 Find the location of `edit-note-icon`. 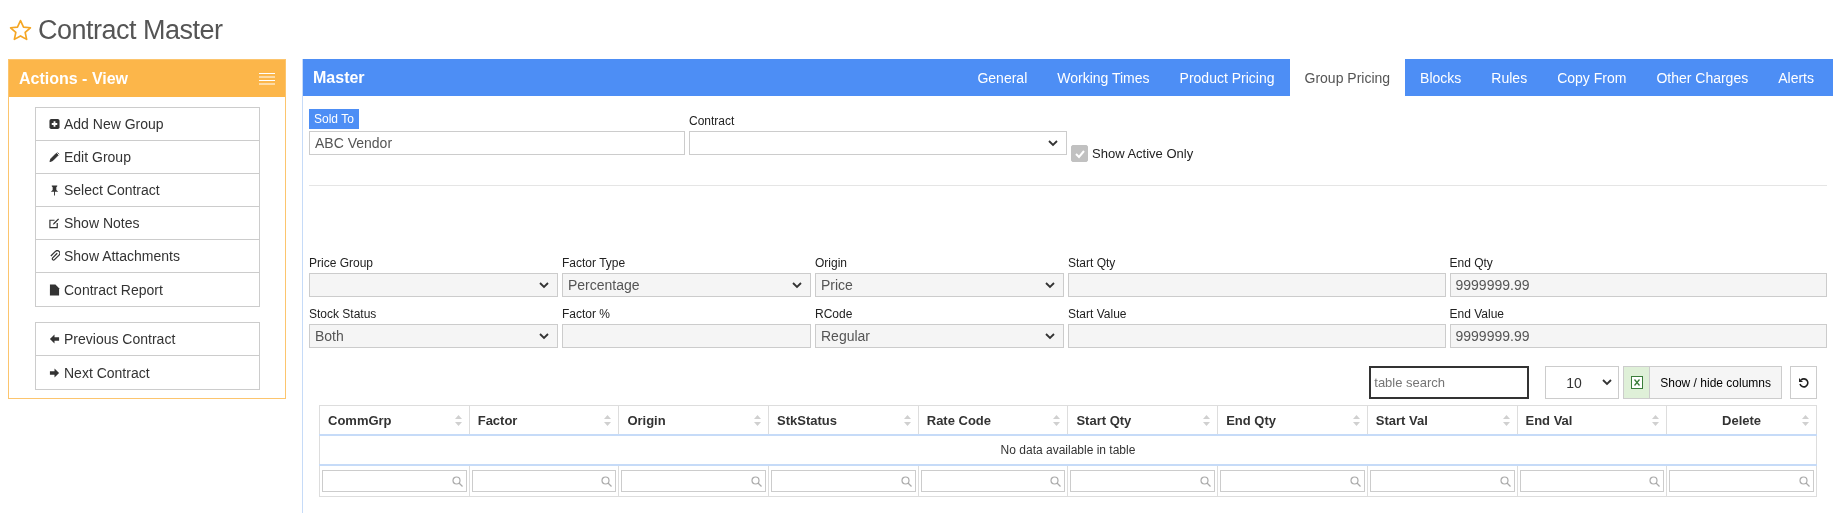

edit-note-icon is located at coordinates (54, 223).